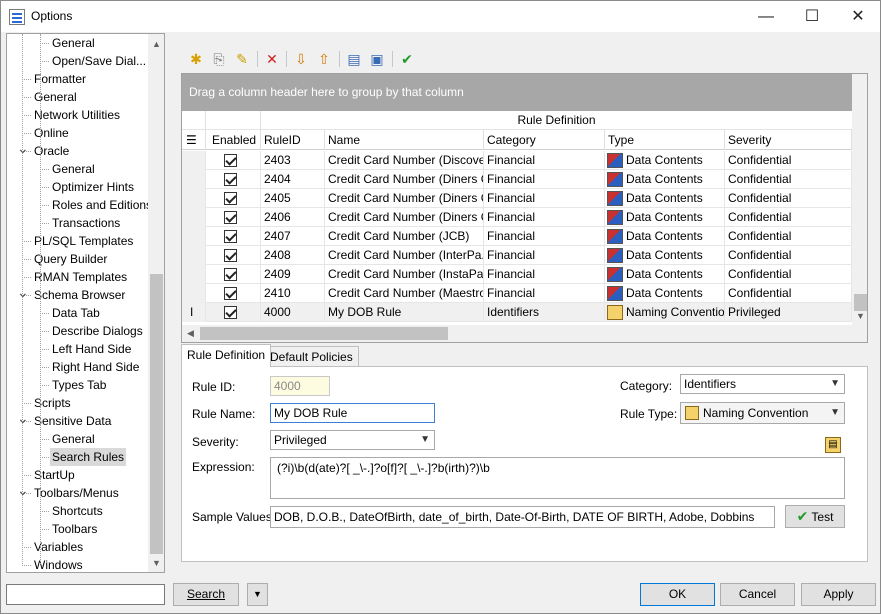  What do you see at coordinates (85, 594) in the screenshot?
I see `search-input` at bounding box center [85, 594].